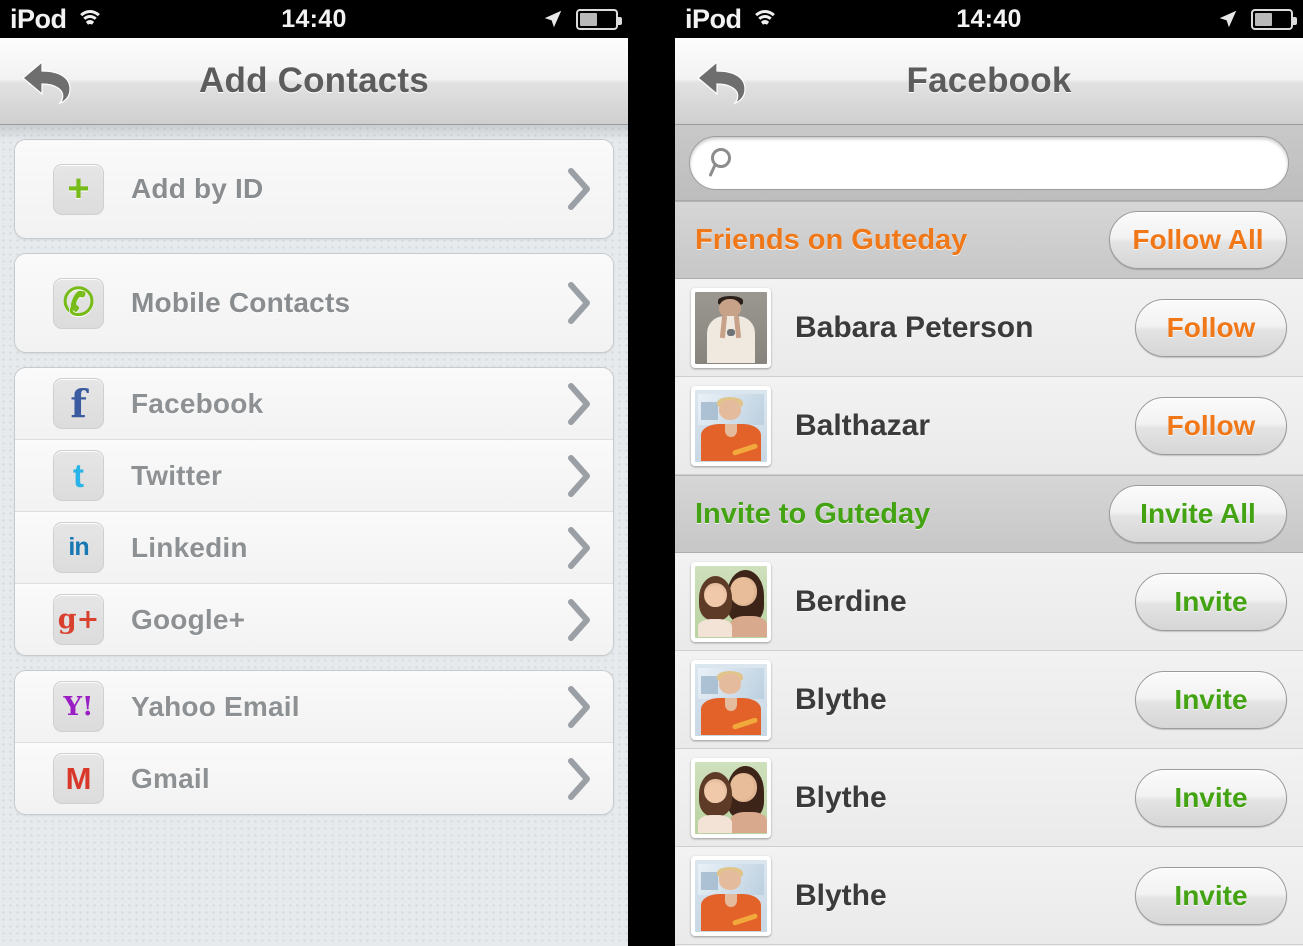  What do you see at coordinates (989, 514) in the screenshot?
I see `section-header-invite-to-guteday: Invite to Guteday Invite All` at bounding box center [989, 514].